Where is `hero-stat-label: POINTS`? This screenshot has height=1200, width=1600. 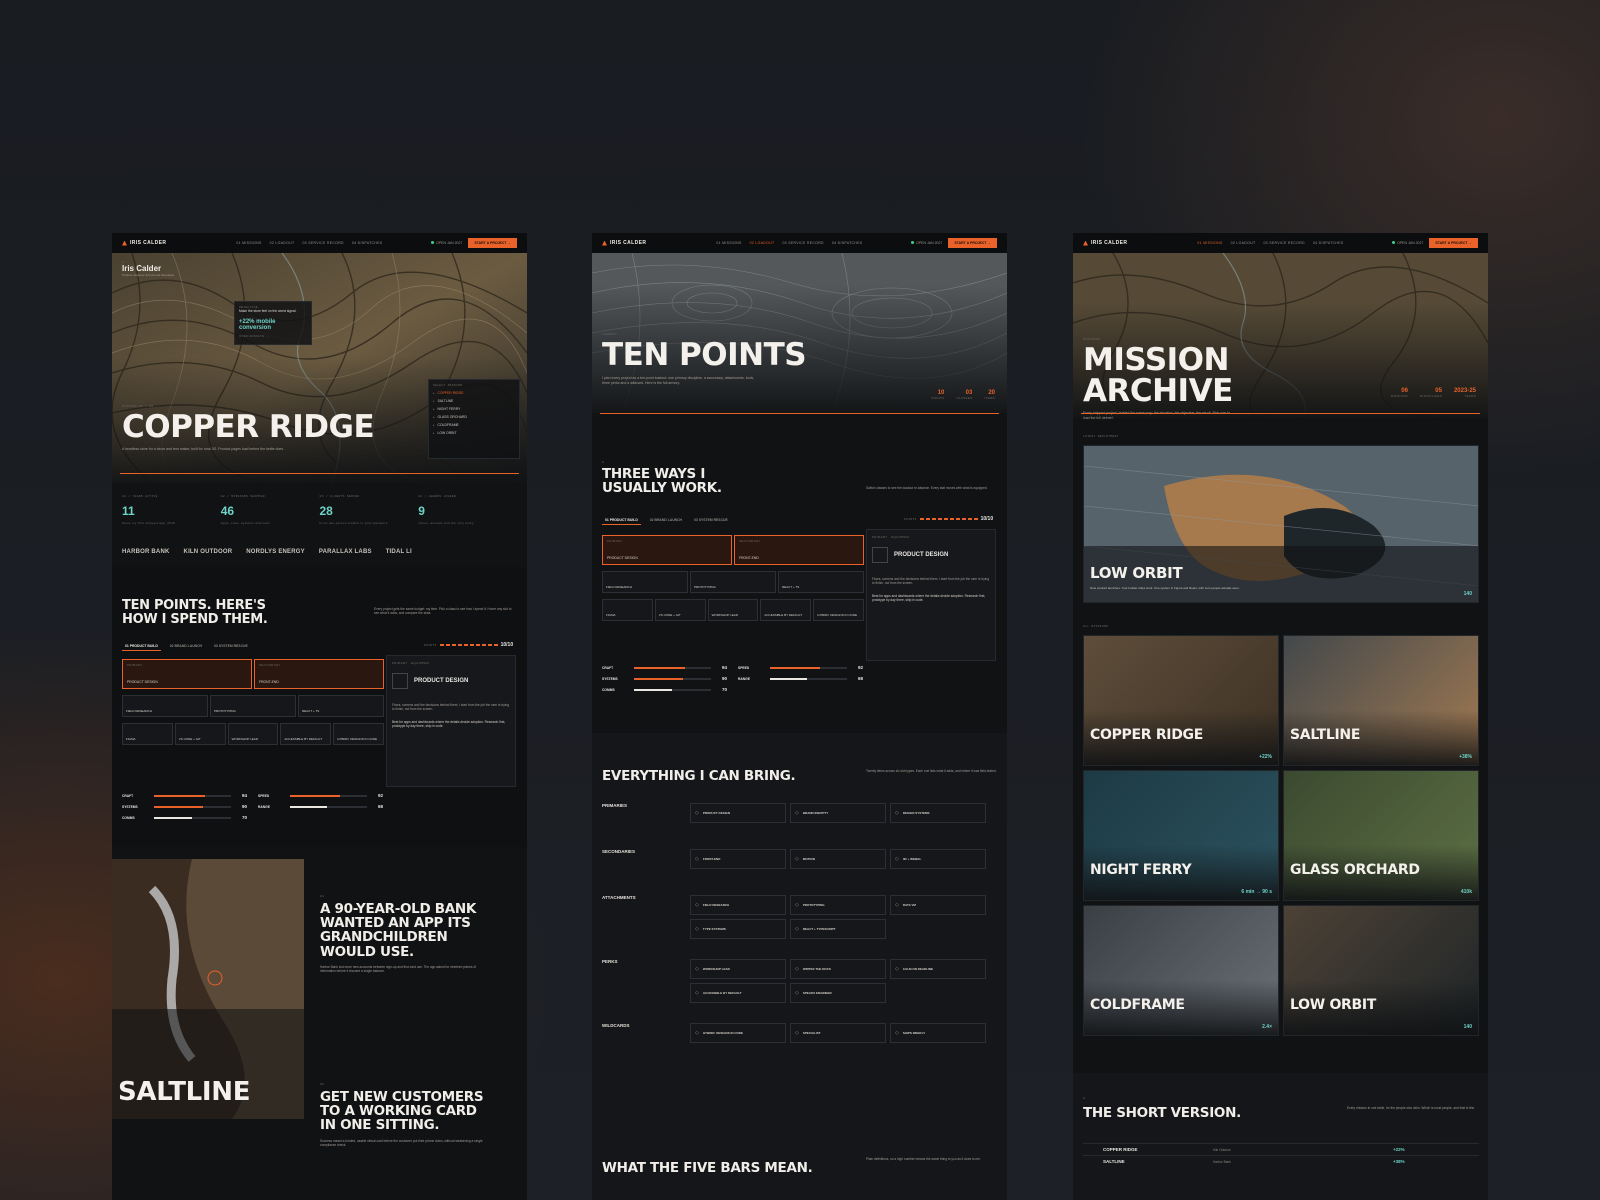
hero-stat-label: POINTS is located at coordinates (938, 398).